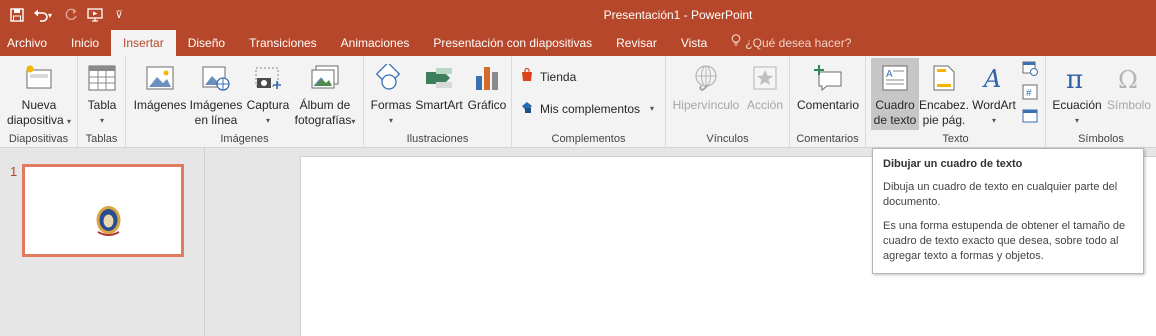 The image size is (1156, 336). I want to click on slide-number-icon: #, so click(1032, 93).